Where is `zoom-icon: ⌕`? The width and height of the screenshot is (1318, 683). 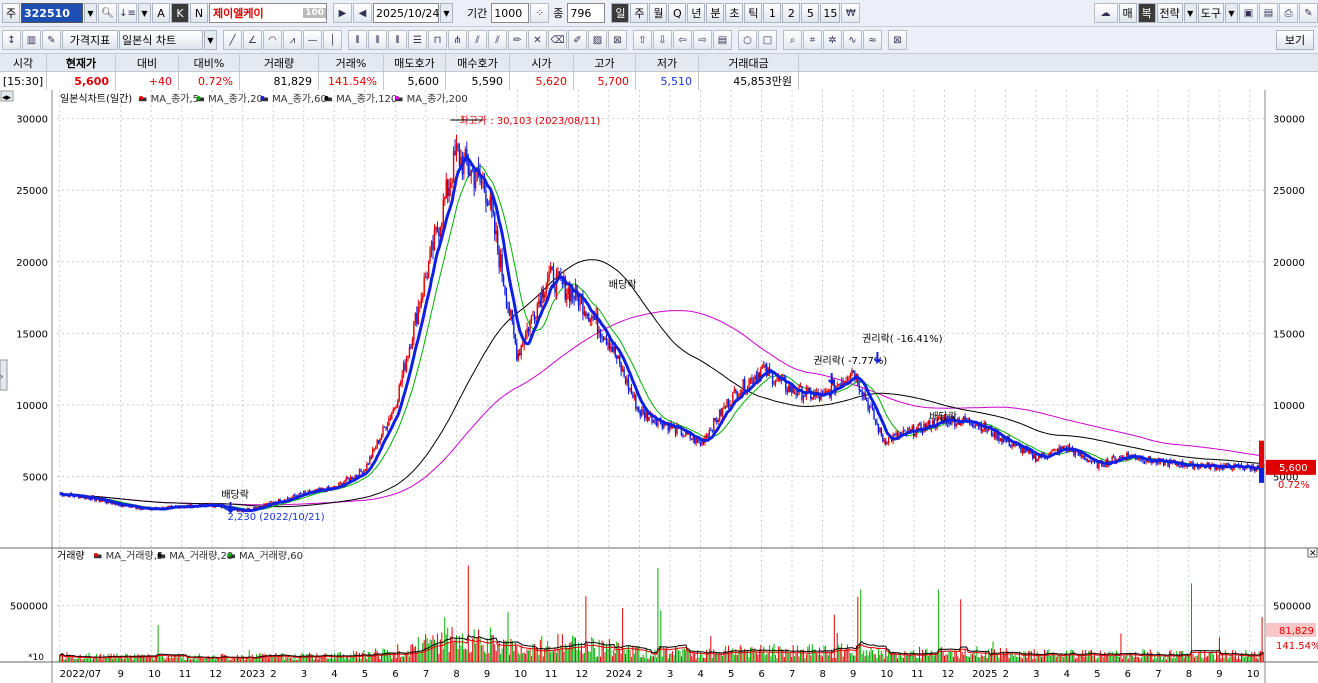 zoom-icon: ⌕ is located at coordinates (792, 40).